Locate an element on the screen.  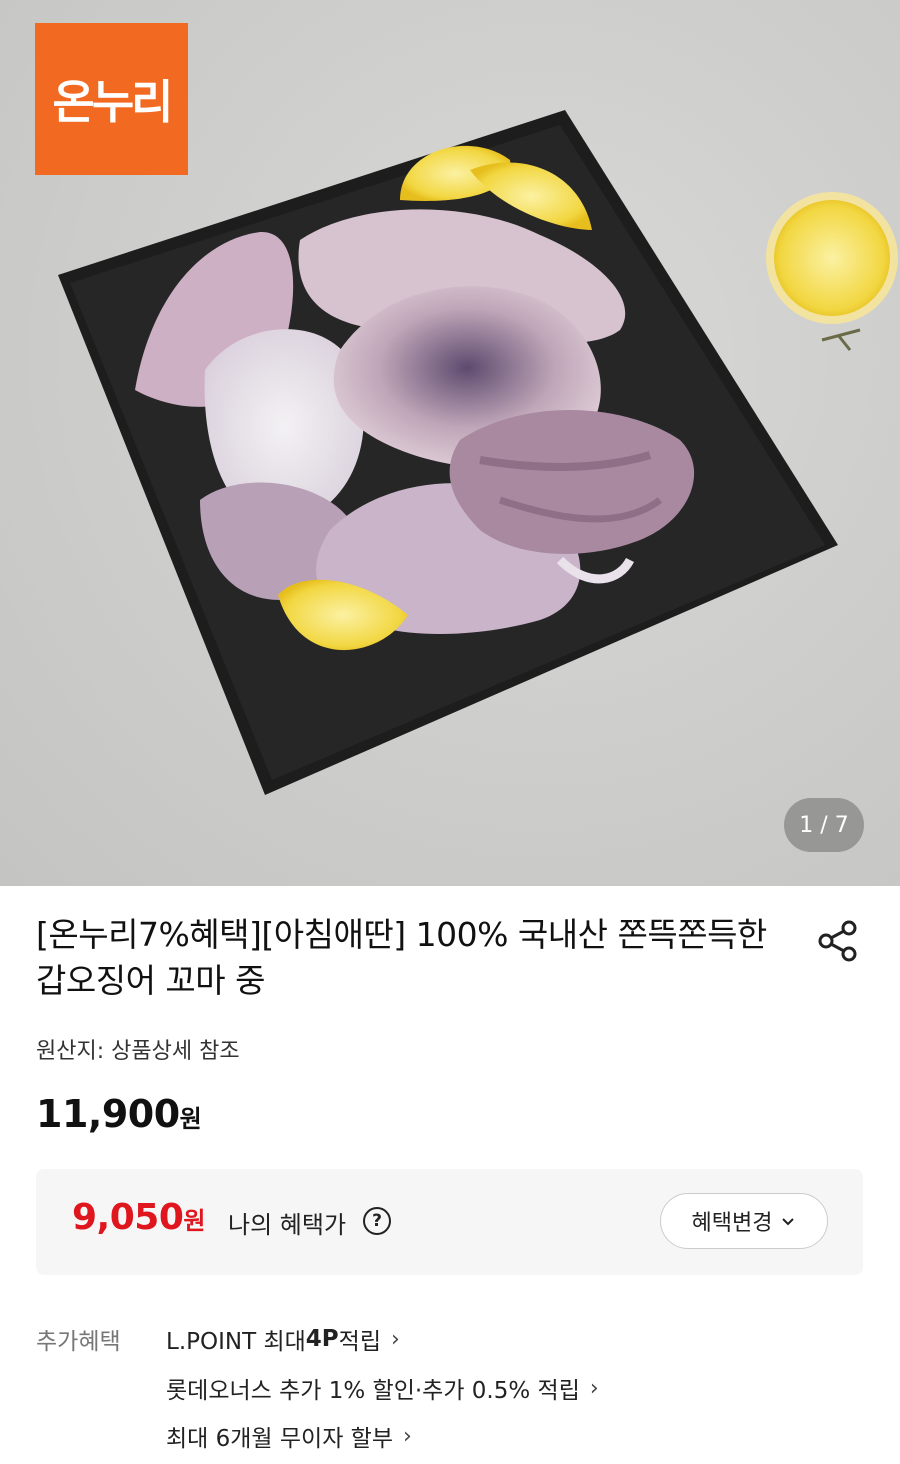
share-icon is located at coordinates (837, 941).